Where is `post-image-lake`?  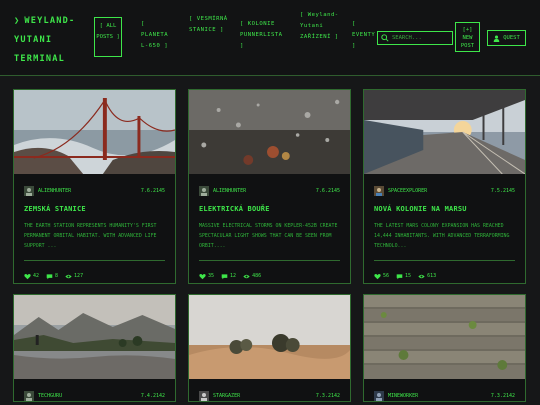
post-image-lake is located at coordinates (94, 337).